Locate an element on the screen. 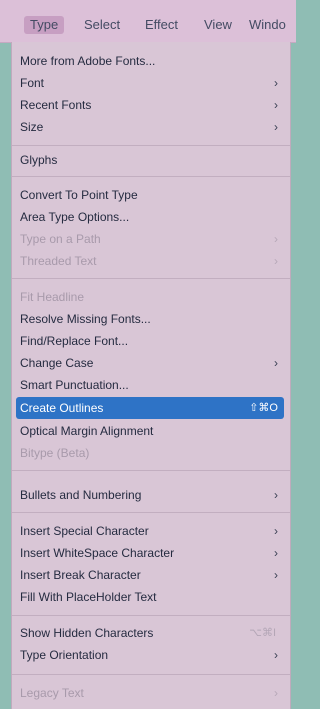  menu-item-bullets-and-numbering: Bullets and Numbering › is located at coordinates (151, 495).